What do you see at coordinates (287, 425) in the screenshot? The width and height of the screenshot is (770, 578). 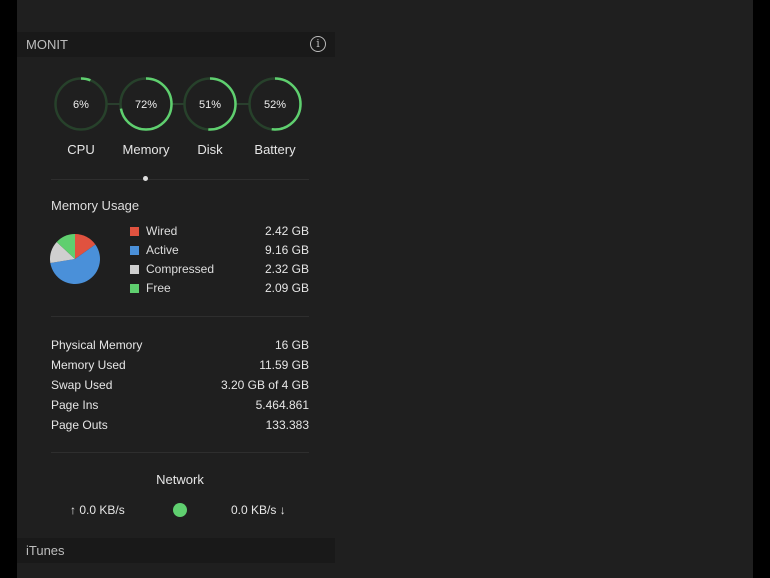 I see `stat-value: 133.383` at bounding box center [287, 425].